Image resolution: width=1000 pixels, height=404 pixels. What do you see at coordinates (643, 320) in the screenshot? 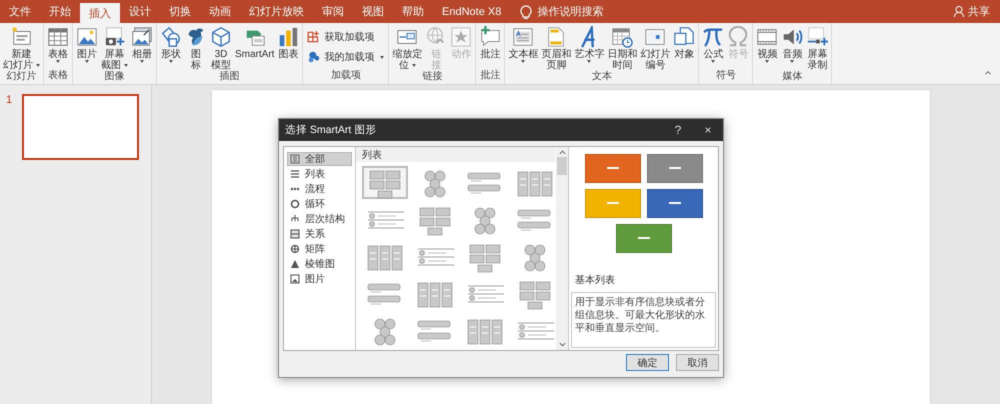
I see `preview-description: 用于显示非有序信息块或者分组信息块。可最大化形状的水平和垂直显示空间。` at bounding box center [643, 320].